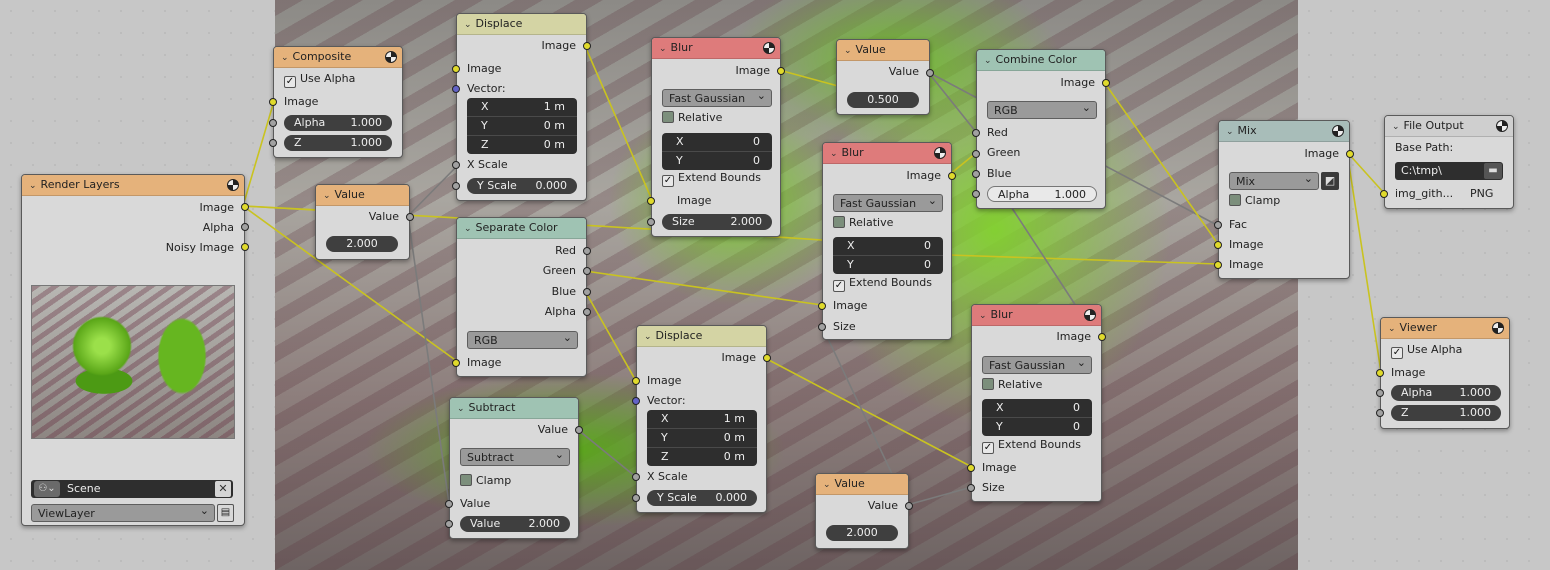 The height and width of the screenshot is (570, 1550). Describe the element at coordinates (717, 222) in the screenshot. I see `size-field: Size 2.000` at that location.